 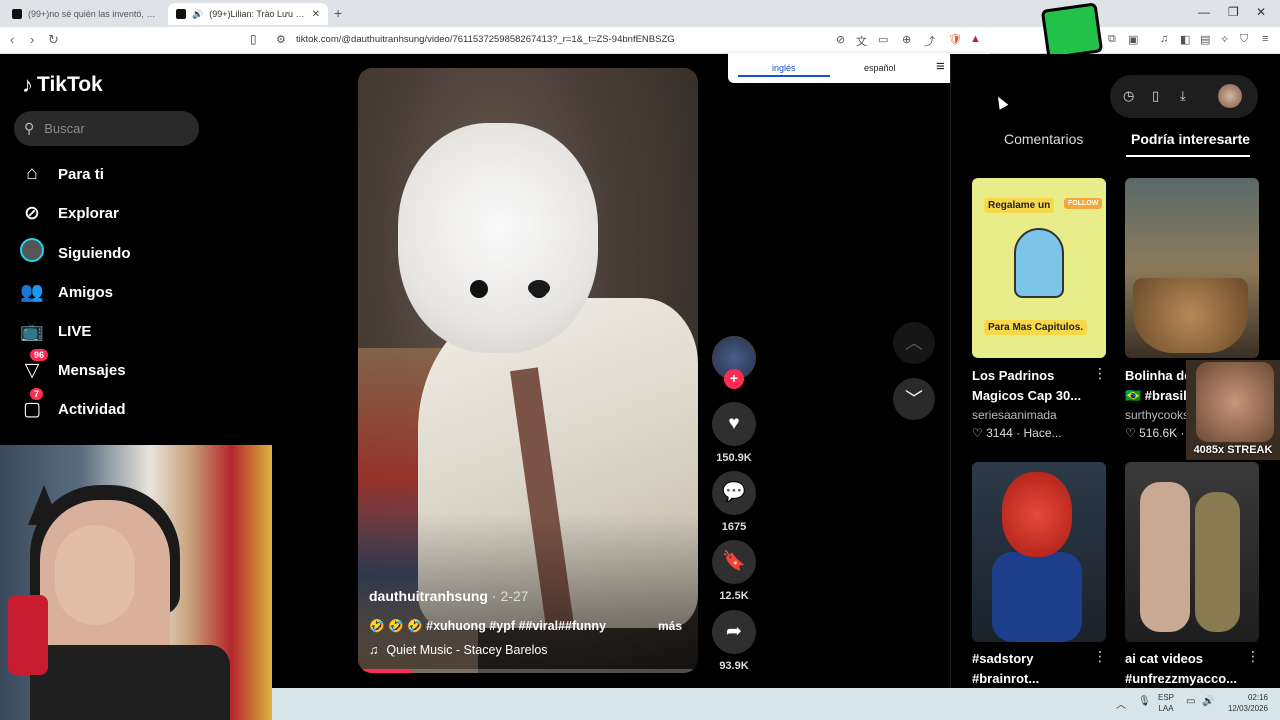 I want to click on sidebar-item-actividad: ▢ 7 Actividad, so click(x=73, y=405).